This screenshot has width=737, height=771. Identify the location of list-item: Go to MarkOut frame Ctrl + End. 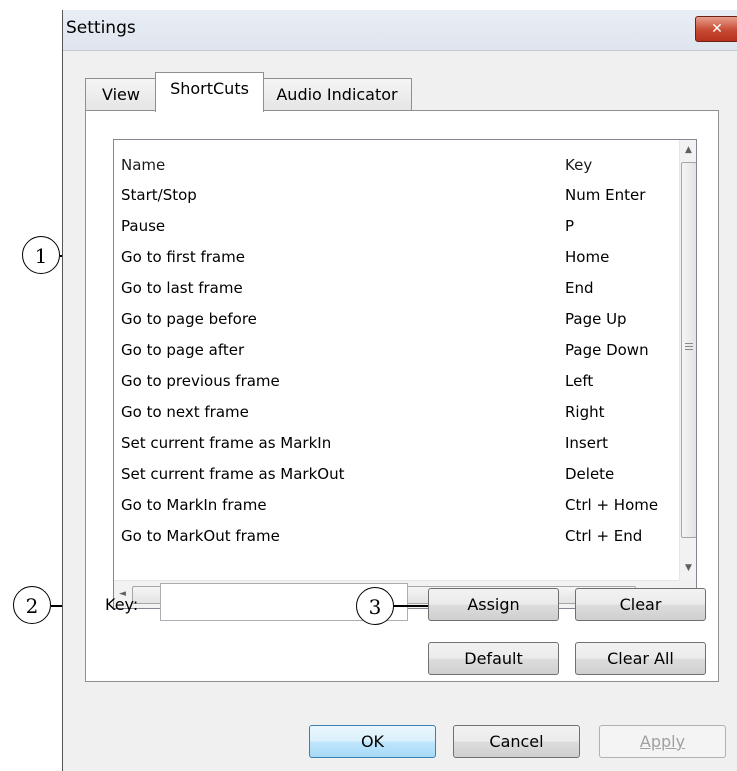
(396, 536).